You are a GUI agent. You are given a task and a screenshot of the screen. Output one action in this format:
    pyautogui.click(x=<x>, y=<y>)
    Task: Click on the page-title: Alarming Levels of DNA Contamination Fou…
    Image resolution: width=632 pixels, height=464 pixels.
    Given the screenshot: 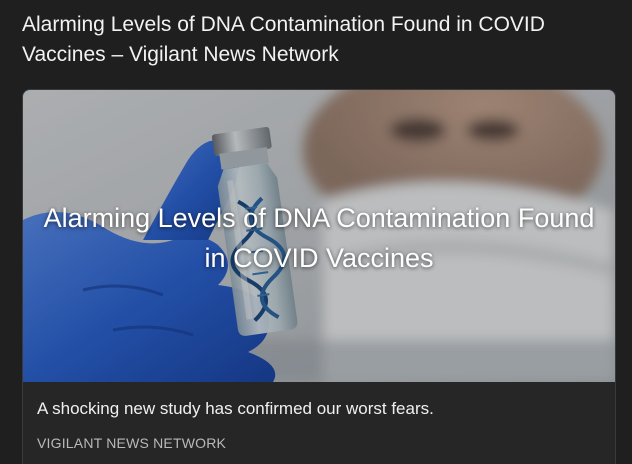 What is the action you would take?
    pyautogui.click(x=322, y=40)
    